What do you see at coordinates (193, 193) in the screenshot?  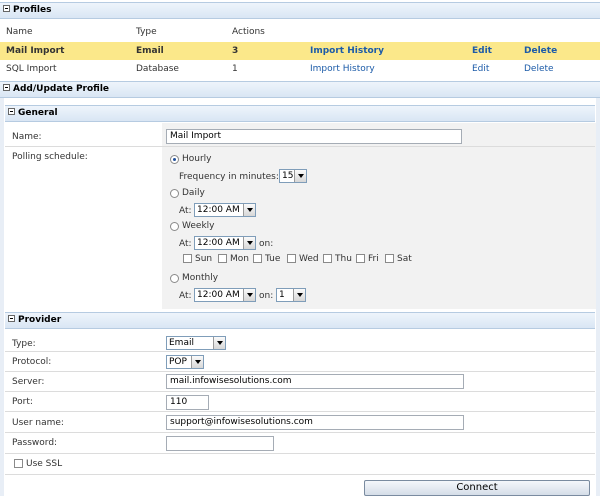 I see `daily-label: Daily` at bounding box center [193, 193].